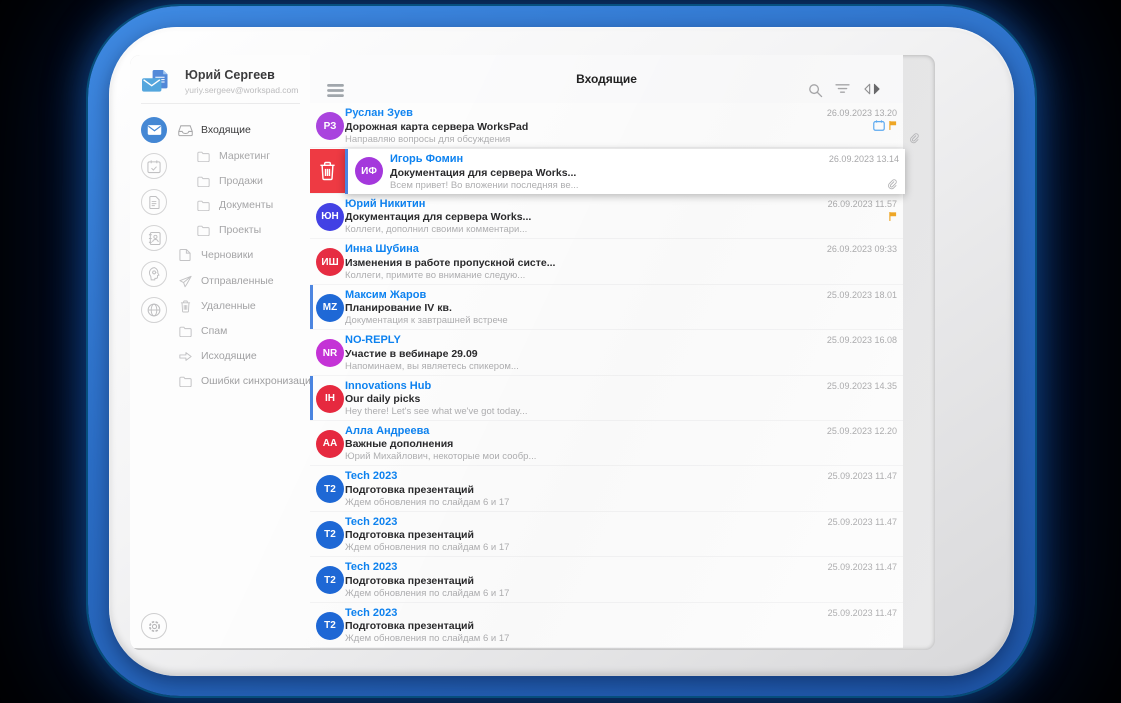 Image resolution: width=1121 pixels, height=703 pixels. What do you see at coordinates (330, 443) in the screenshot?
I see `avatar: AA` at bounding box center [330, 443].